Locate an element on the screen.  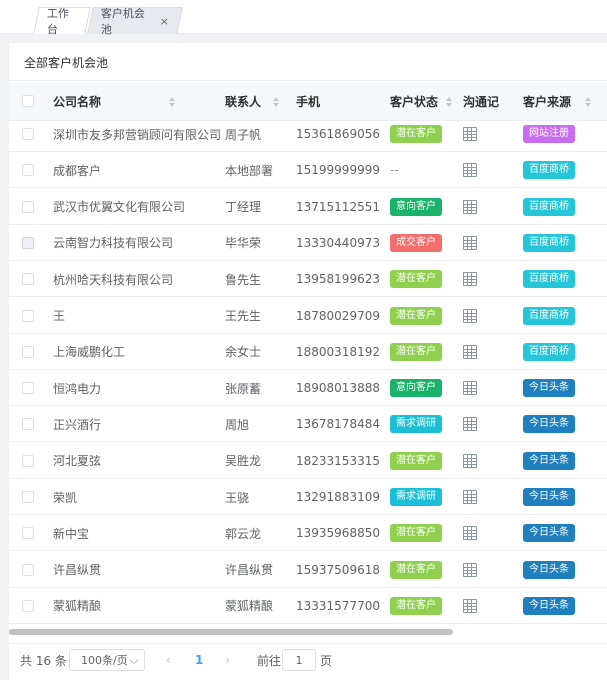
phone-number: 18780029709 is located at coordinates (338, 315).